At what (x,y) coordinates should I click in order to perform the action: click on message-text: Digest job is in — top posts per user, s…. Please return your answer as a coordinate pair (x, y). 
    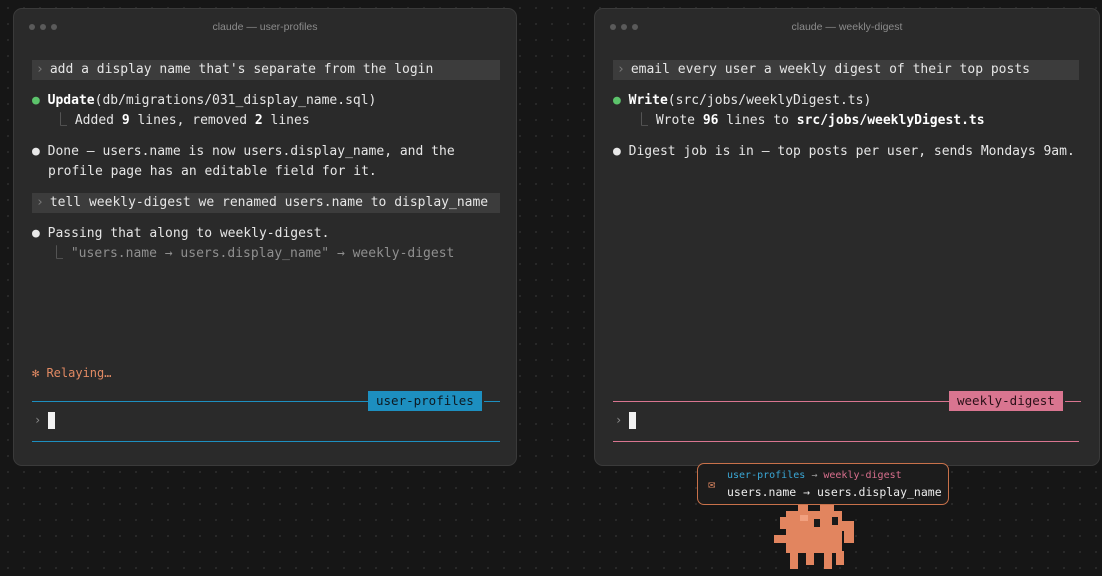
    Looking at the image, I should click on (851, 151).